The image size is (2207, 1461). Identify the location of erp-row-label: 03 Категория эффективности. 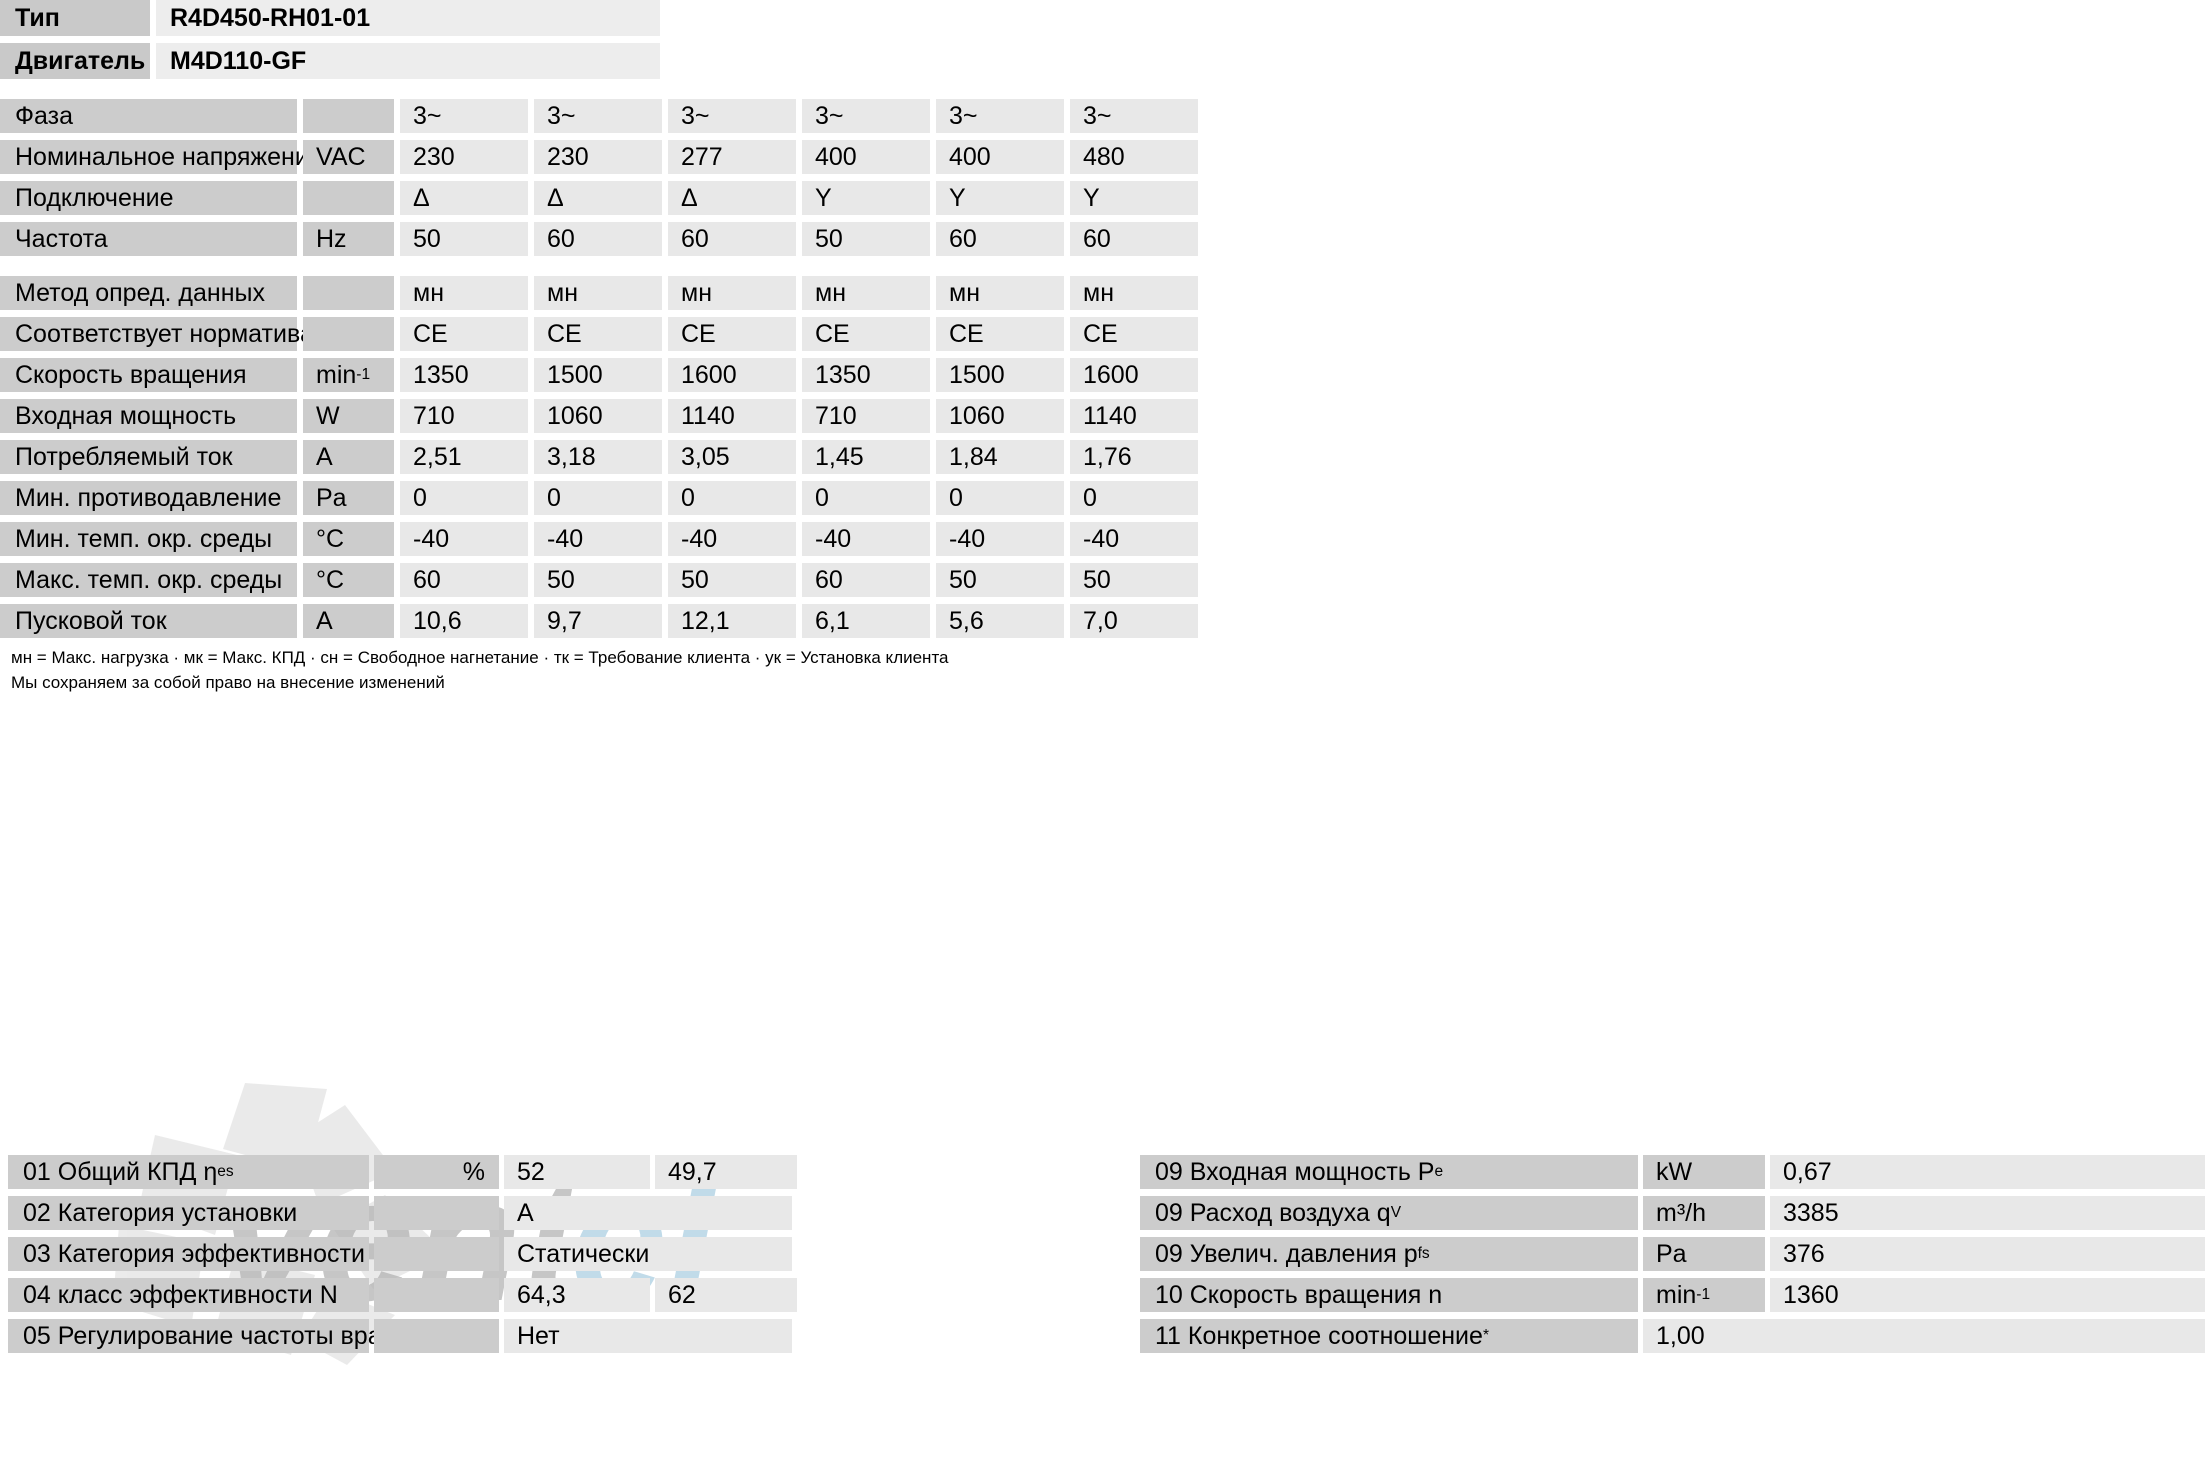
(188, 1254).